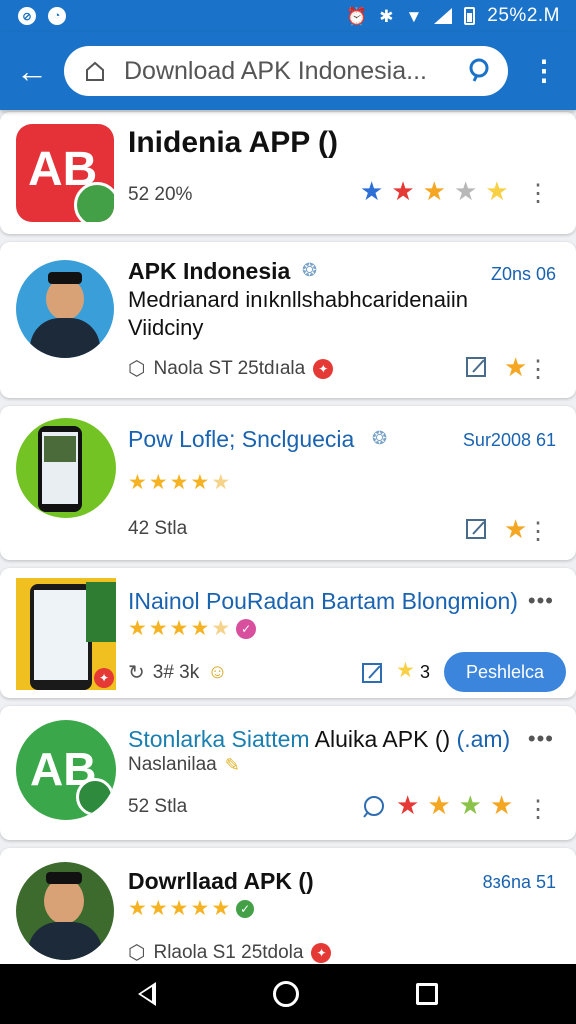 The image size is (576, 1024). Describe the element at coordinates (158, 528) in the screenshot. I see `app-size: 42 Stla` at that location.